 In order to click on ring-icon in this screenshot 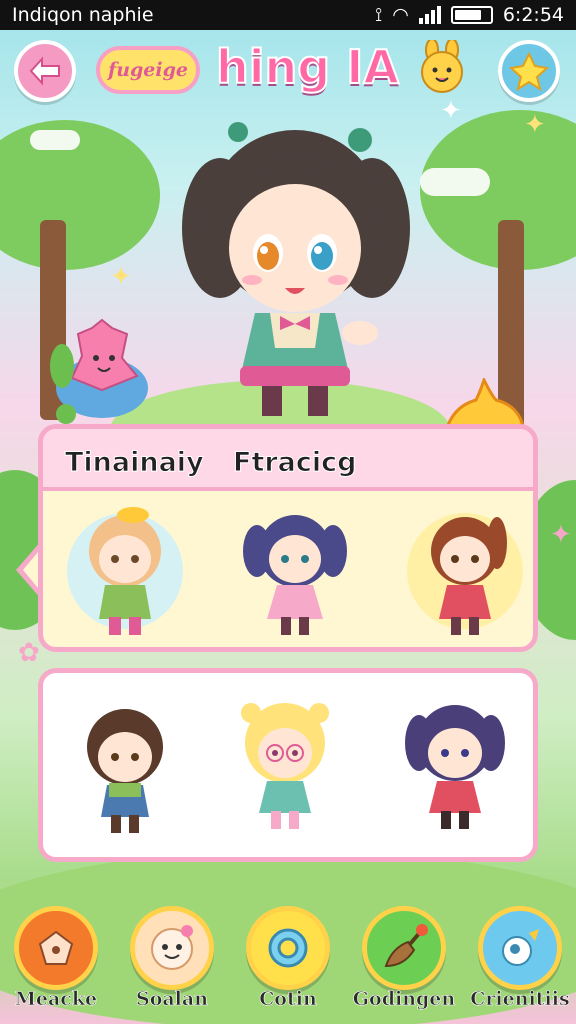, I will do `click(288, 948)`.